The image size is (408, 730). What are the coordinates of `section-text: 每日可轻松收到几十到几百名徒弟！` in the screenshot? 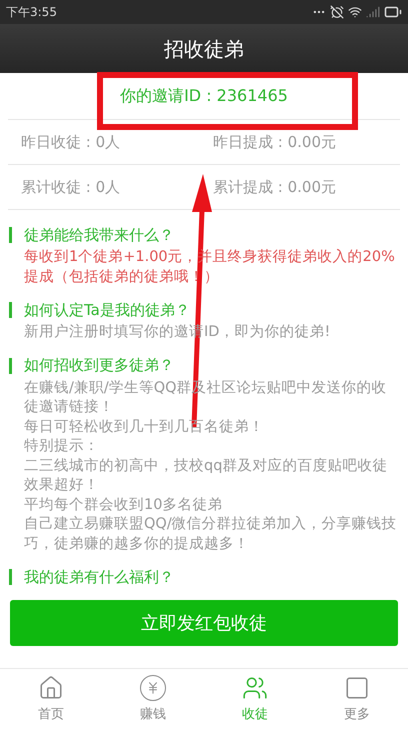 It's located at (144, 427).